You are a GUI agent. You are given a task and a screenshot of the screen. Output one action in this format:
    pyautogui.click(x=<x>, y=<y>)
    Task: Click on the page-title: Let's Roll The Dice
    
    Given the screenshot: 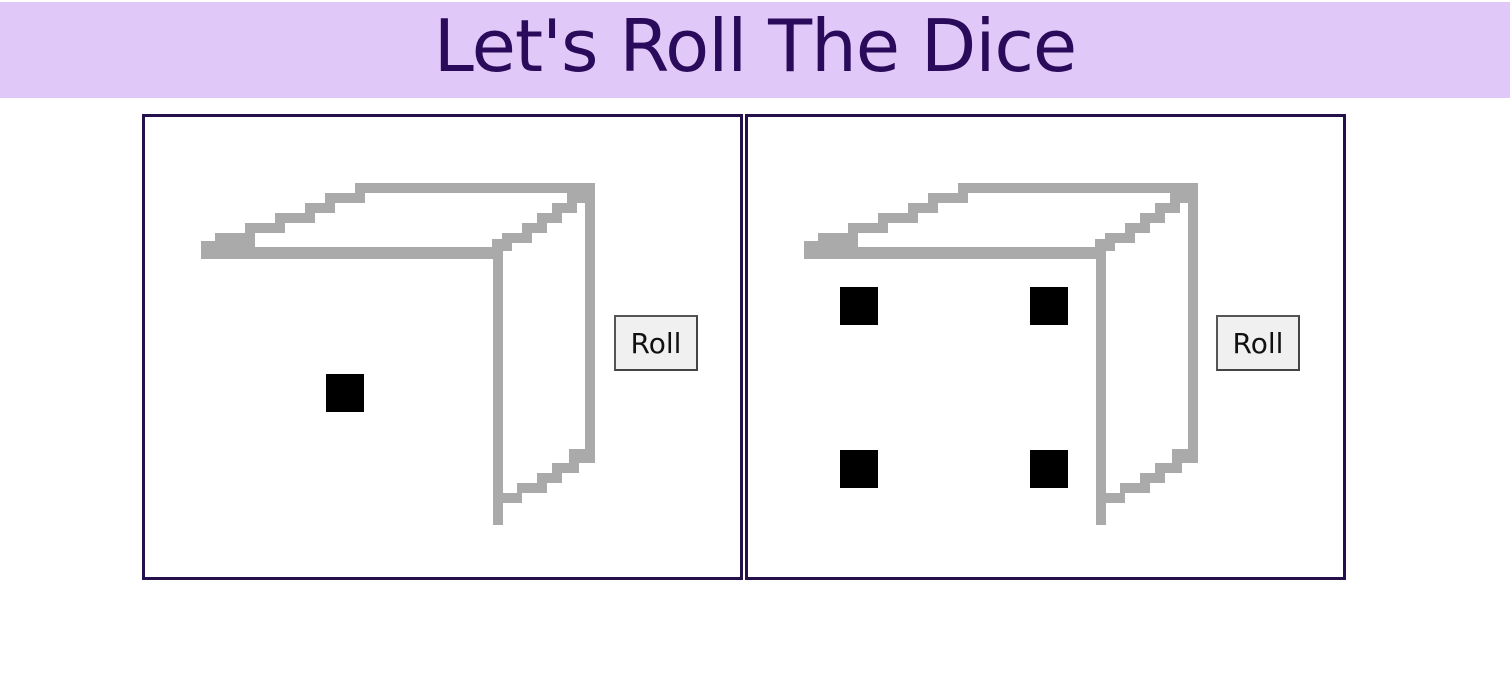 What is the action you would take?
    pyautogui.click(x=755, y=46)
    